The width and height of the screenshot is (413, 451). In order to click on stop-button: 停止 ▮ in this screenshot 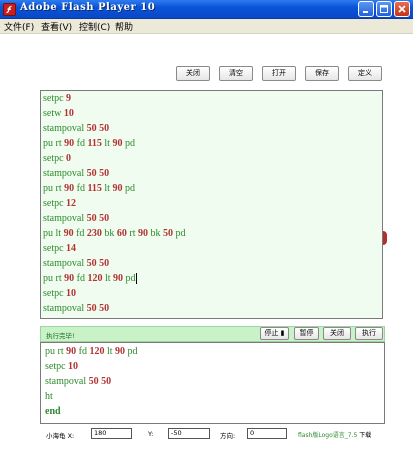, I will do `click(274, 333)`.